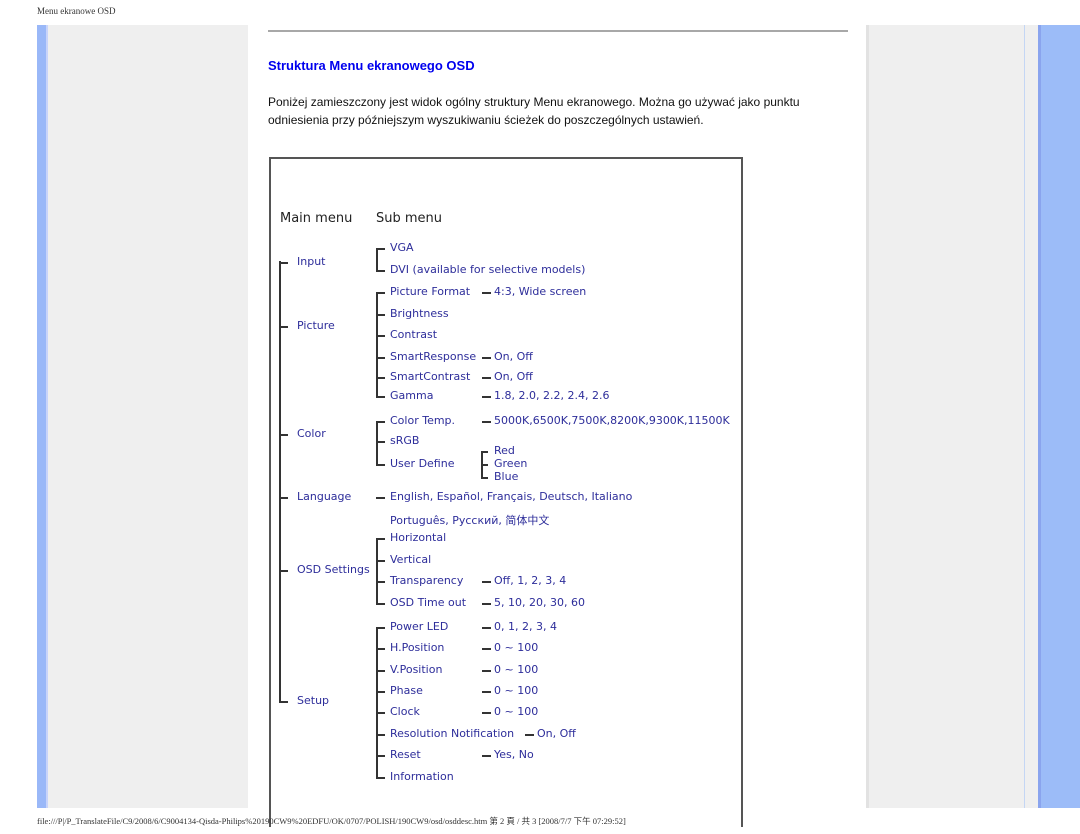  Describe the element at coordinates (488, 269) in the screenshot. I see `submenu-item: DVI (available for selective models)` at that location.